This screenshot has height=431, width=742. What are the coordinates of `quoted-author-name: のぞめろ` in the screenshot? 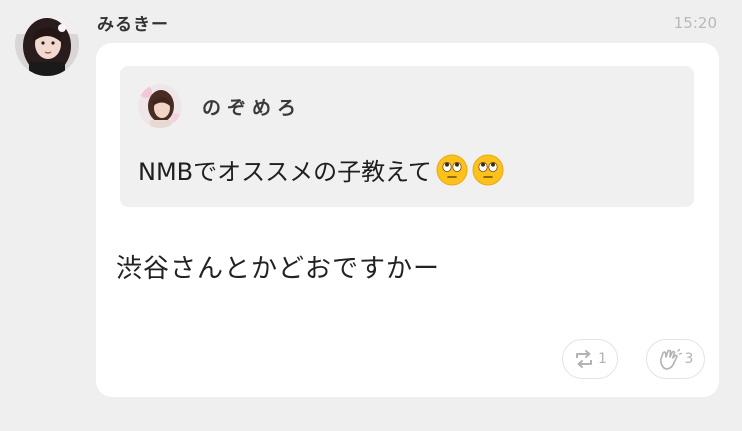 It's located at (252, 106).